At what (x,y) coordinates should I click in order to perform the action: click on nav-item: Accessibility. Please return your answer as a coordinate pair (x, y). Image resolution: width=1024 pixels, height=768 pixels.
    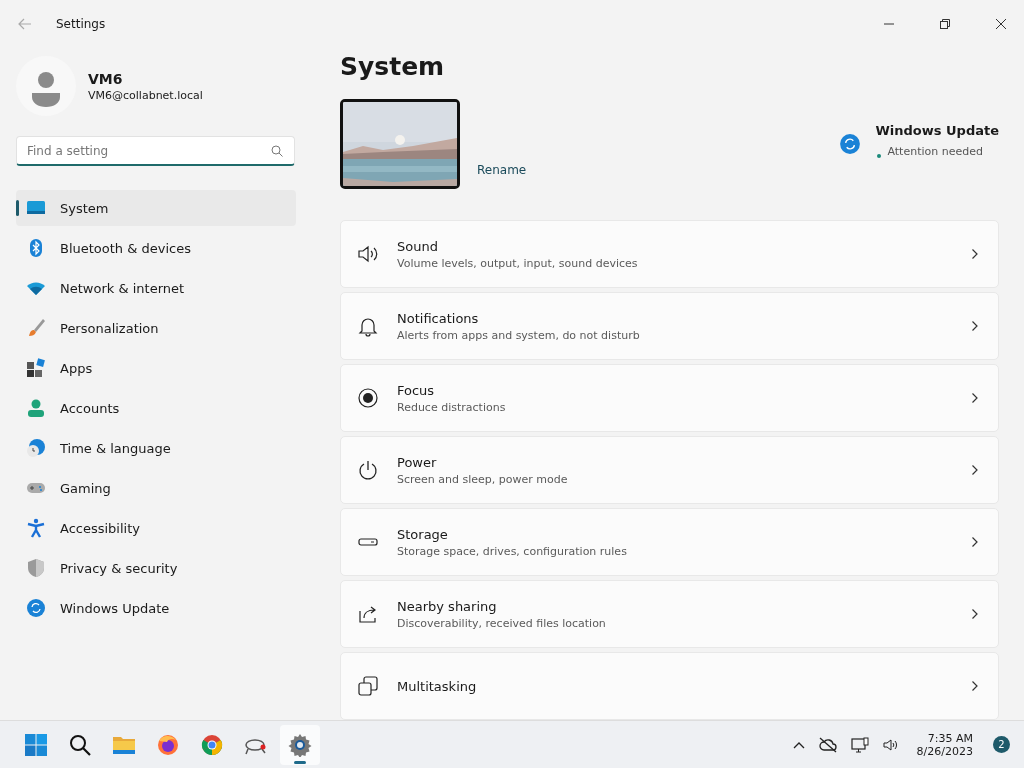
    Looking at the image, I should click on (156, 528).